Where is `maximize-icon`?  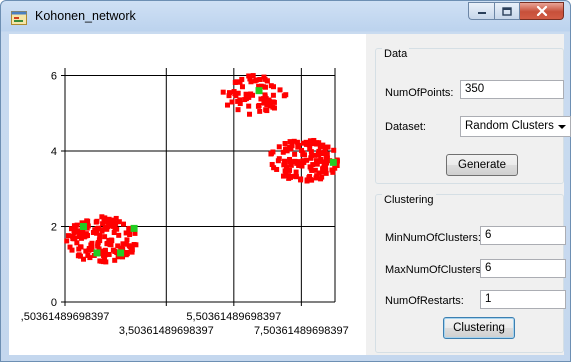
maximize-icon is located at coordinates (507, 11).